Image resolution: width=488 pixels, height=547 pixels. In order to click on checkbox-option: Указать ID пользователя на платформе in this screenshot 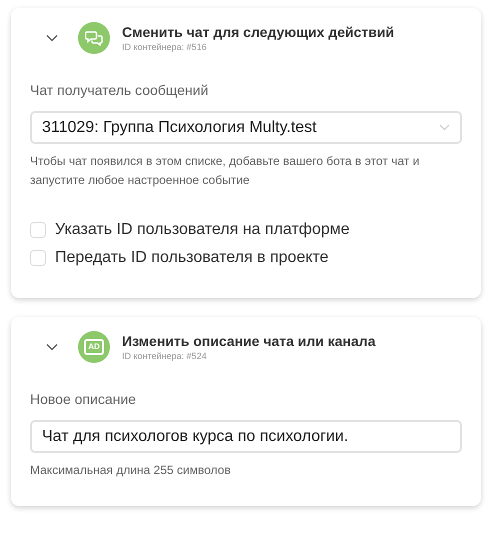, I will do `click(246, 230)`.